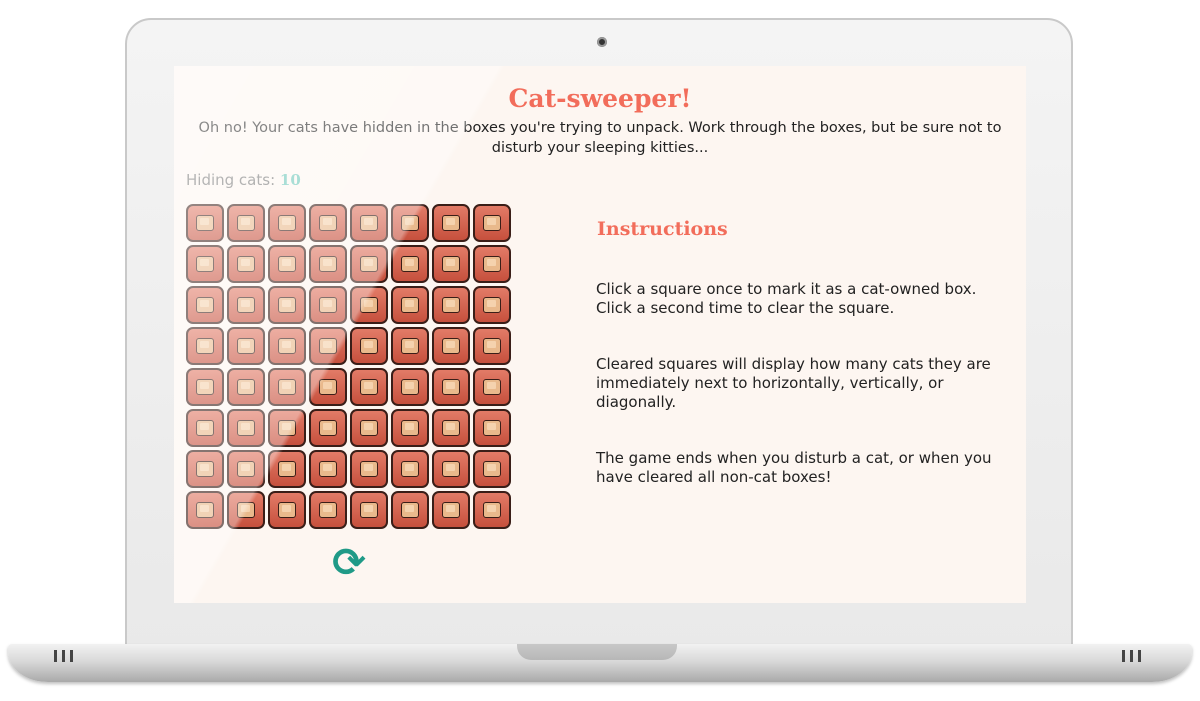 Image resolution: width=1200 pixels, height=701 pixels. Describe the element at coordinates (231, 180) in the screenshot. I see `counter-label: Hiding cats:` at that location.